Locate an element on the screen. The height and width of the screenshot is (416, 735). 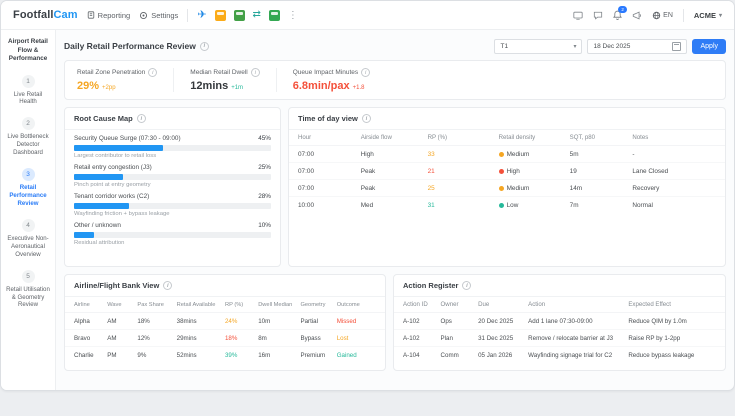
table-row: 07:00 Peak 25 Medium 14m Recovery is located at coordinates (507, 188).